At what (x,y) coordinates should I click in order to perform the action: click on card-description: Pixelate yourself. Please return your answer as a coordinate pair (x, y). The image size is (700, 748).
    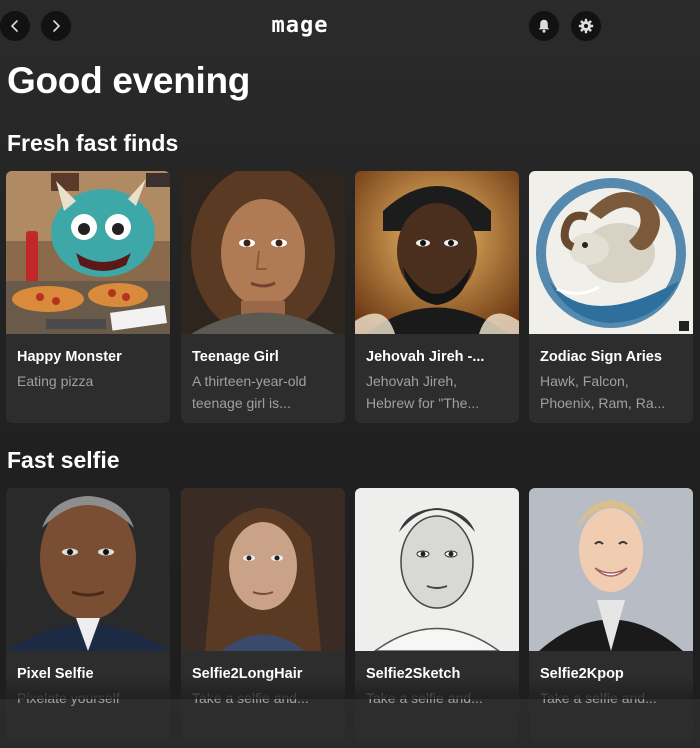
    Looking at the image, I should click on (68, 698).